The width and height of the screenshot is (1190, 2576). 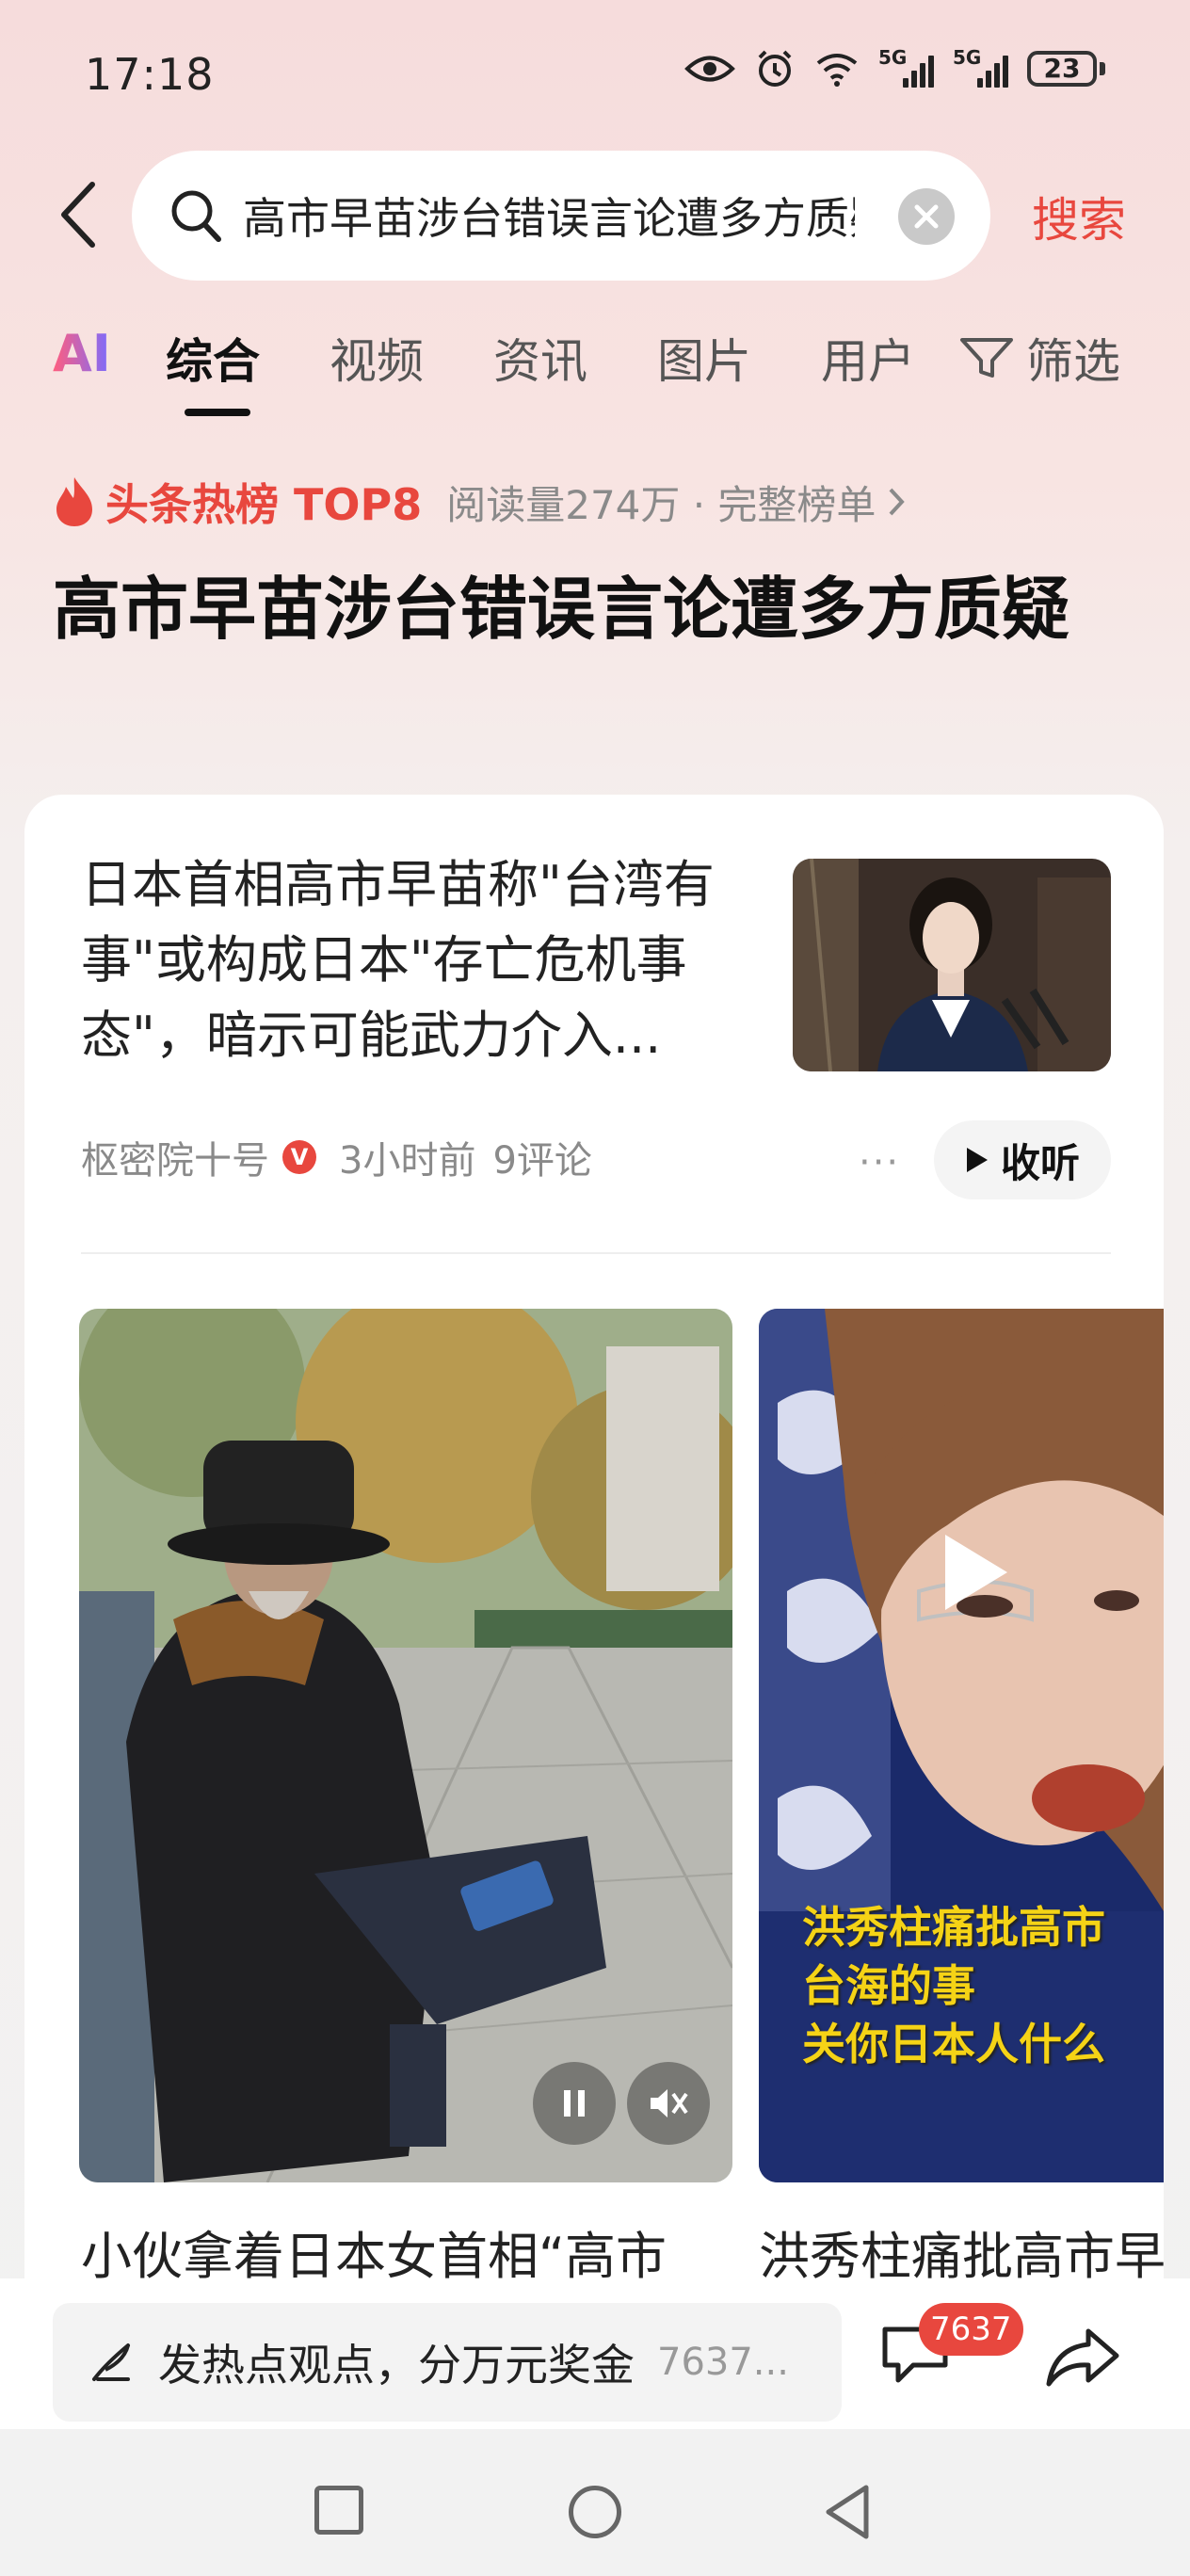 I want to click on play-icon, so click(x=977, y=1160).